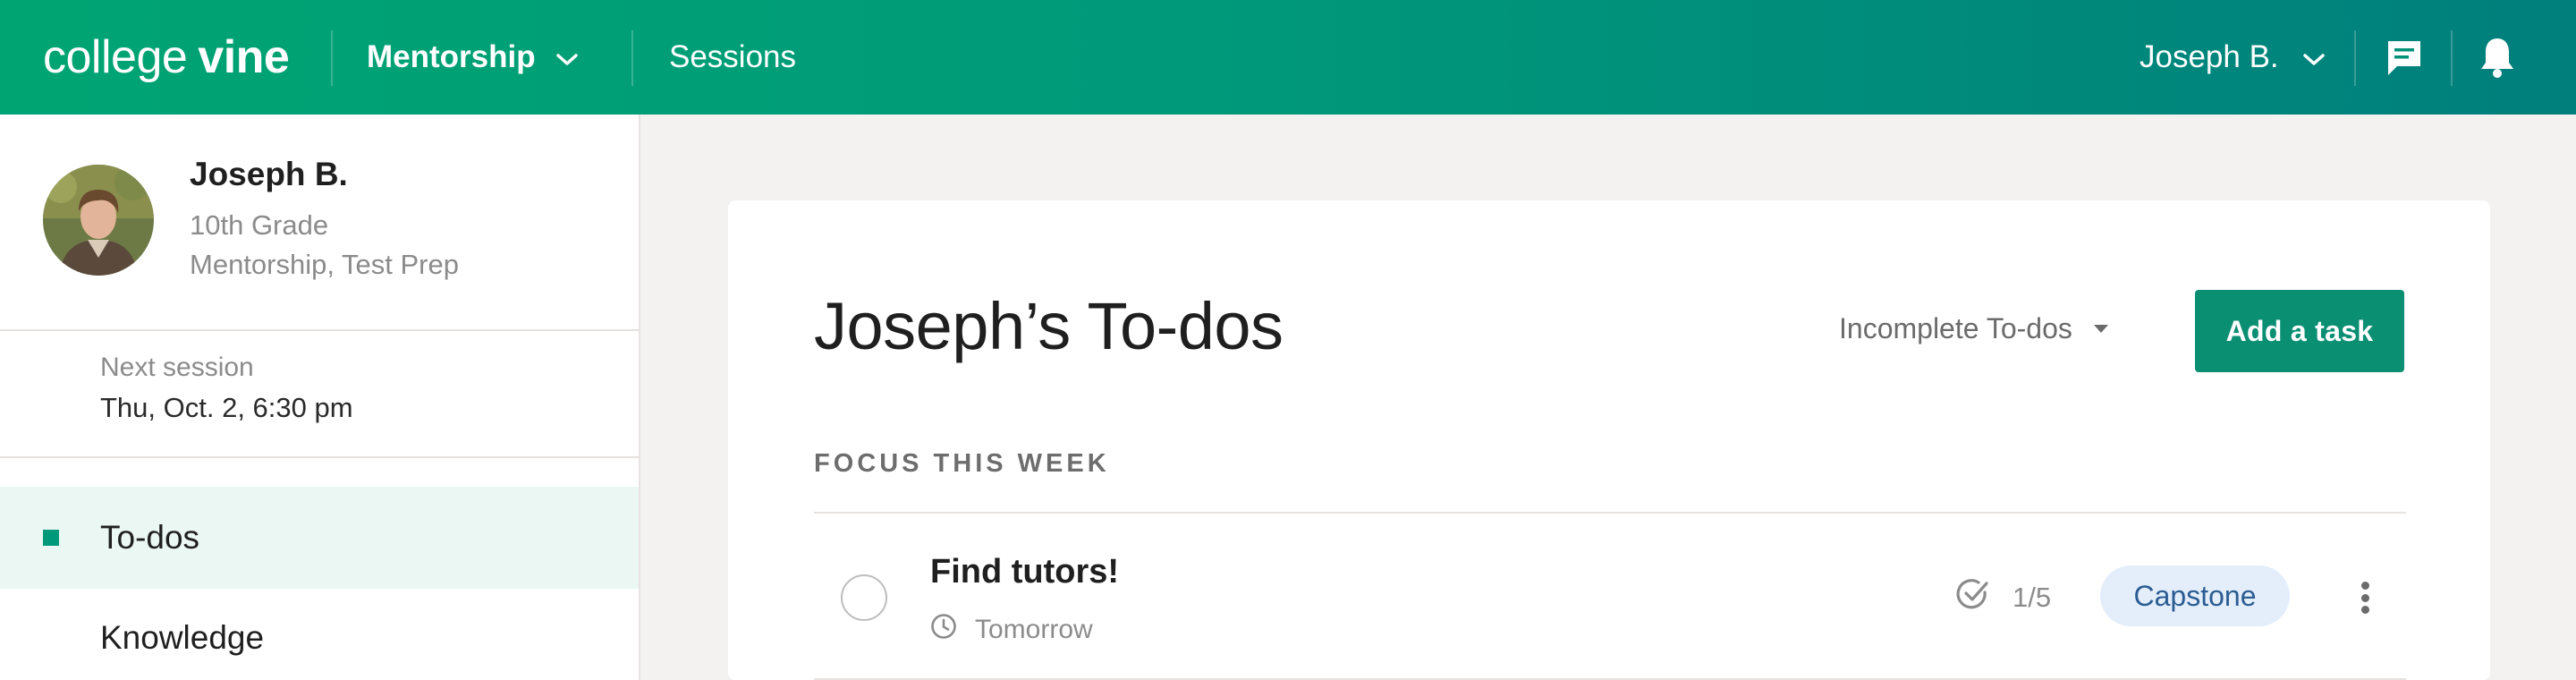 Image resolution: width=2576 pixels, height=680 pixels. Describe the element at coordinates (182, 638) in the screenshot. I see `sidebar-item-knowledge: Knowledge` at that location.